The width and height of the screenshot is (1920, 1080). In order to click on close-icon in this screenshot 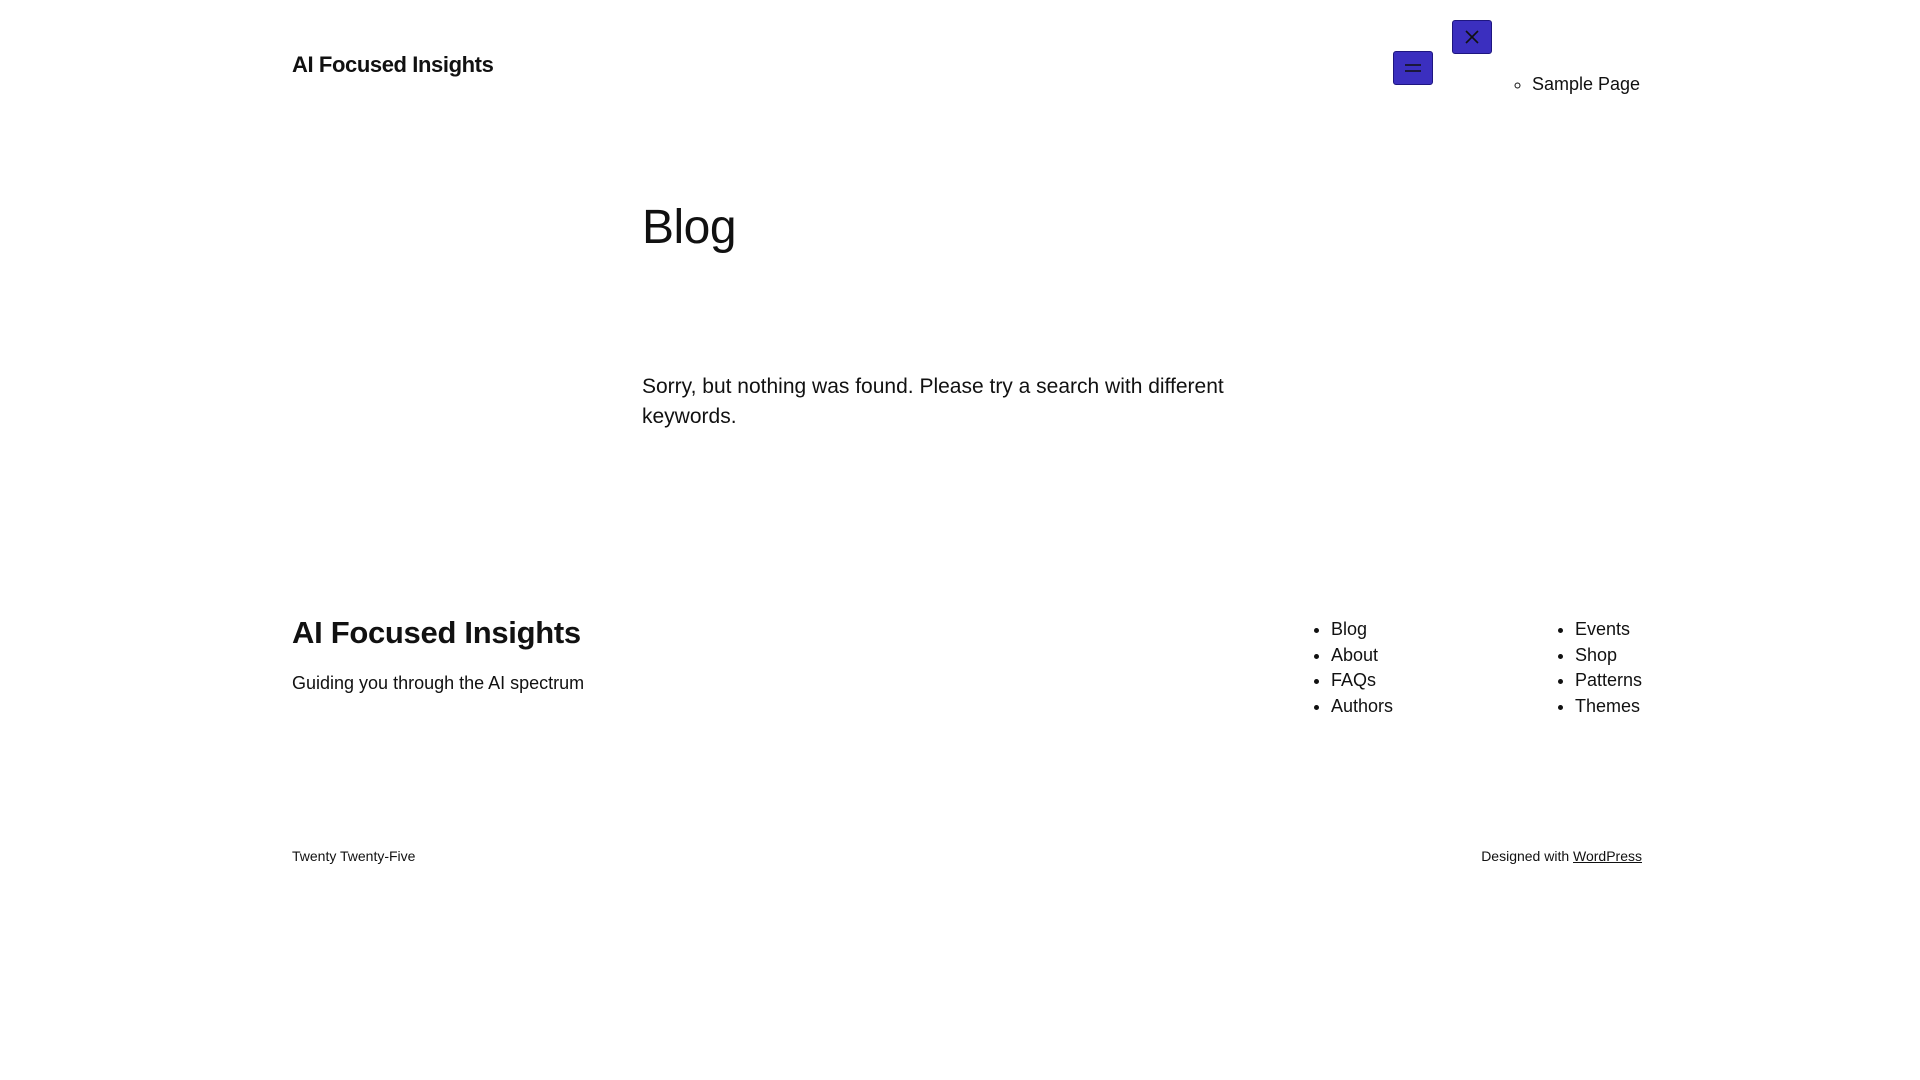, I will do `click(1472, 37)`.